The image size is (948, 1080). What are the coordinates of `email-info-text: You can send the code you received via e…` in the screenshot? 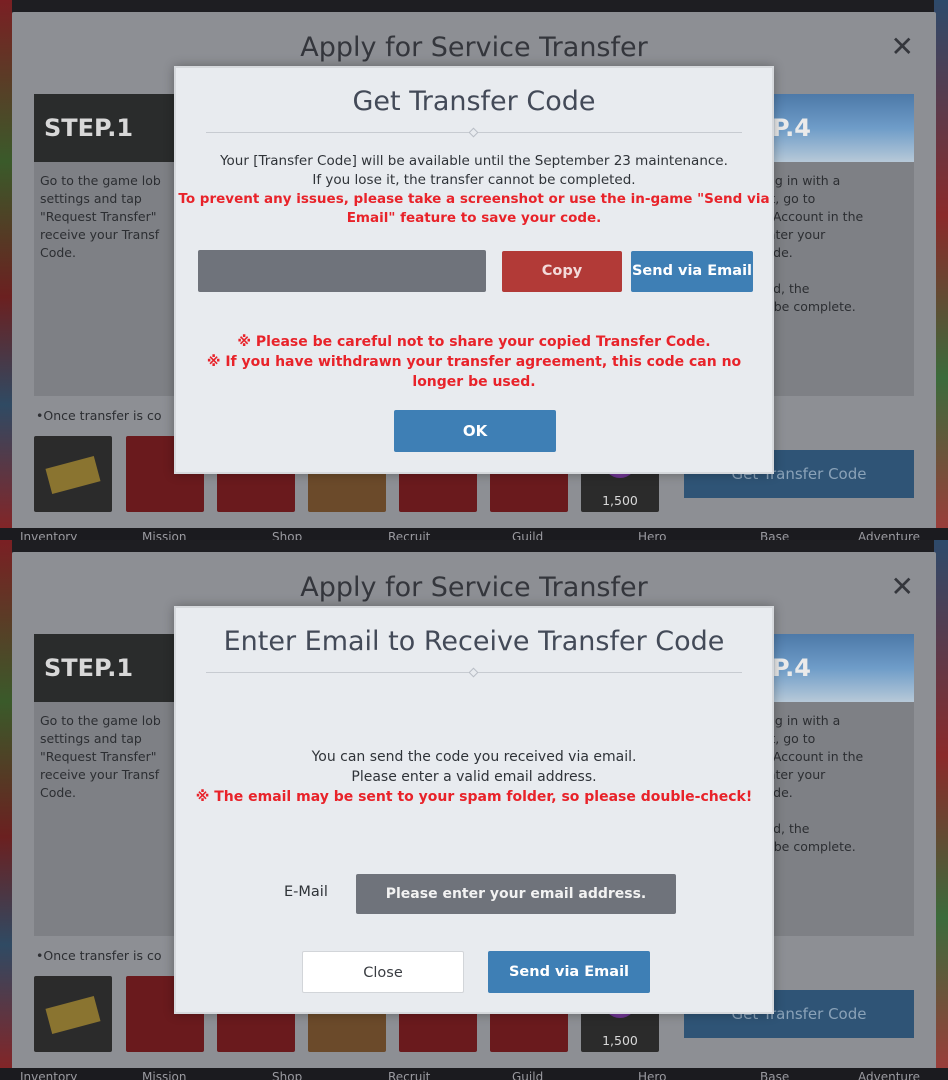 It's located at (474, 757).